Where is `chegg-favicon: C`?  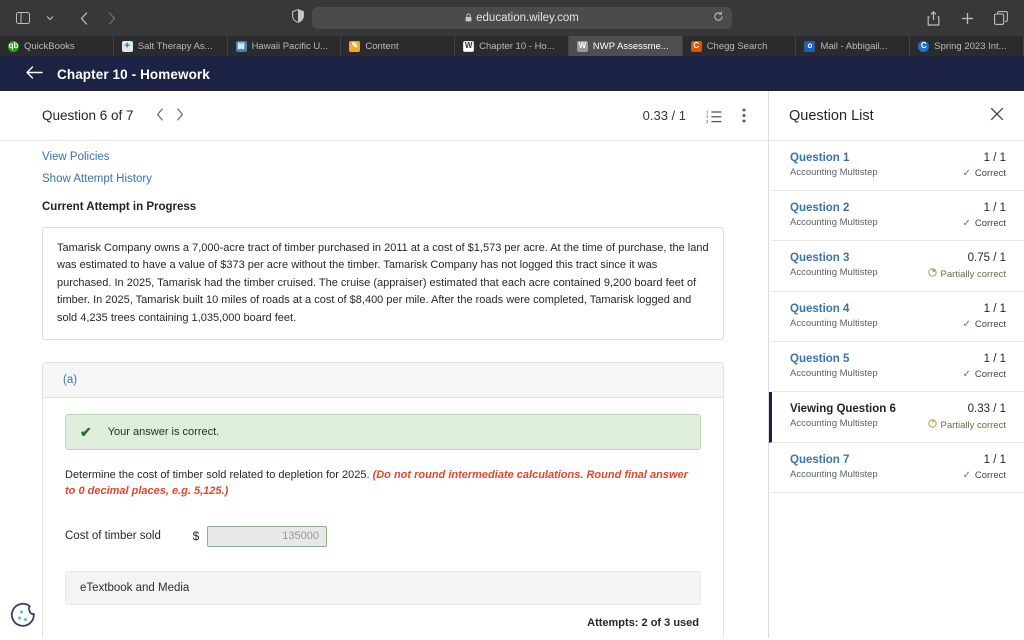 chegg-favicon: C is located at coordinates (696, 46).